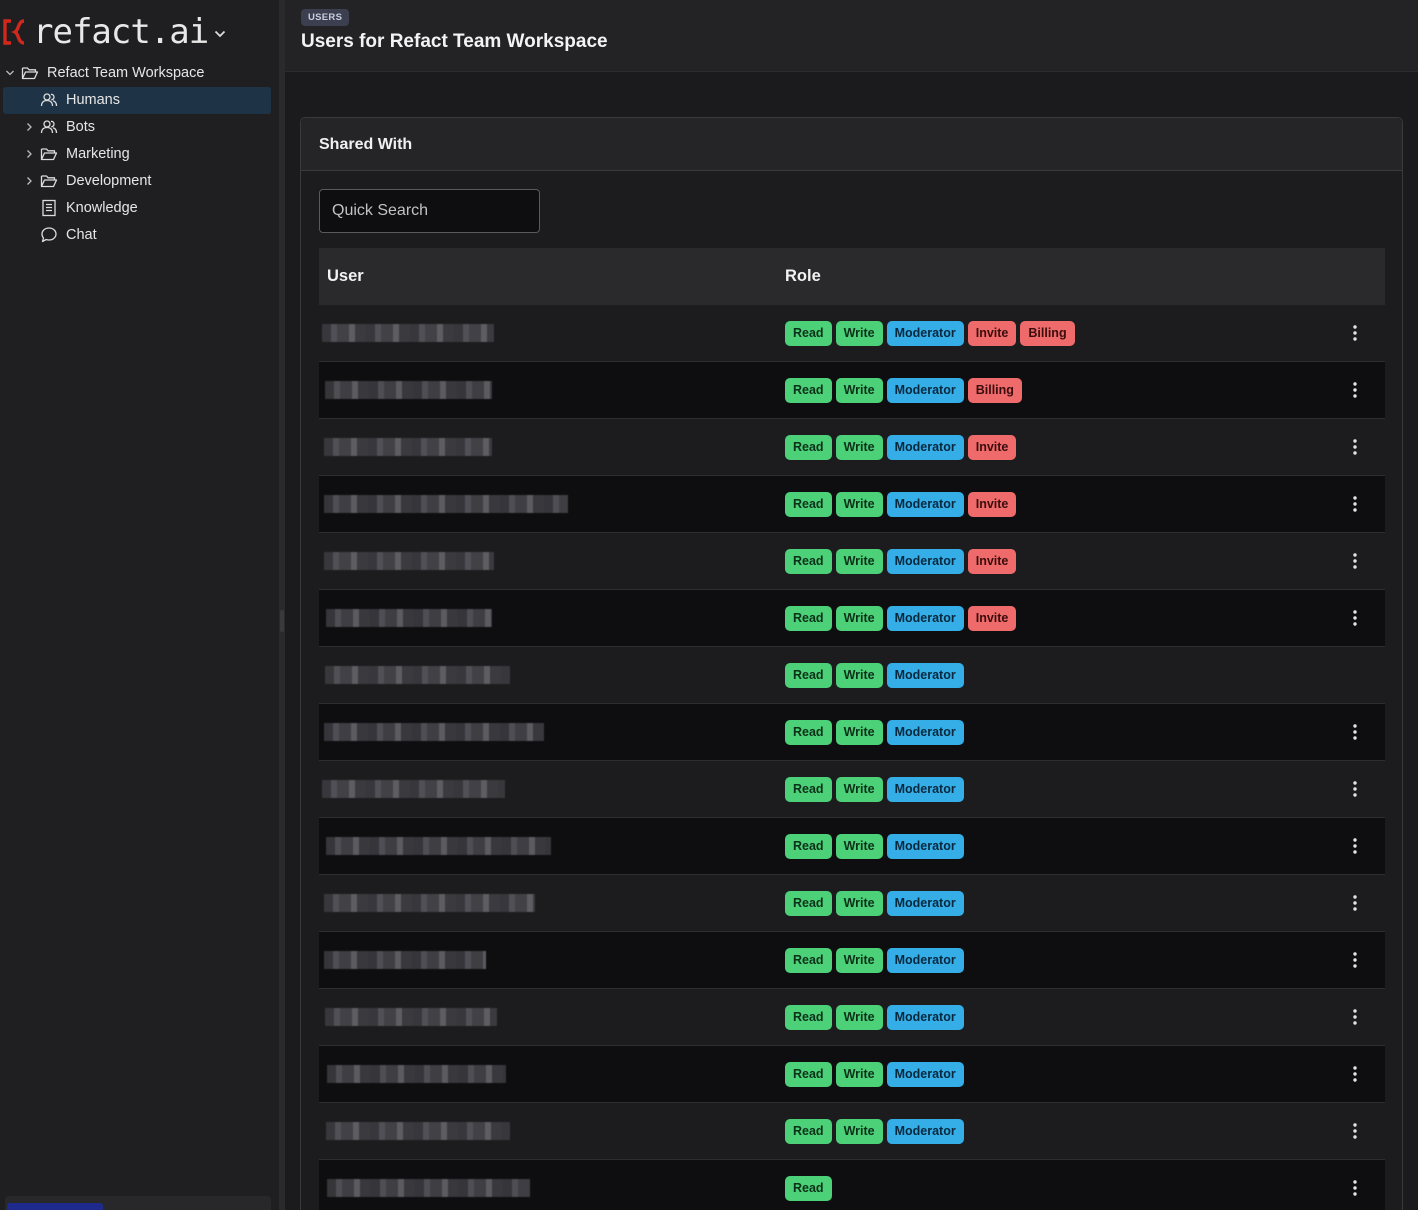 The image size is (1418, 1210). Describe the element at coordinates (366, 144) in the screenshot. I see `card-title: Shared With` at that location.